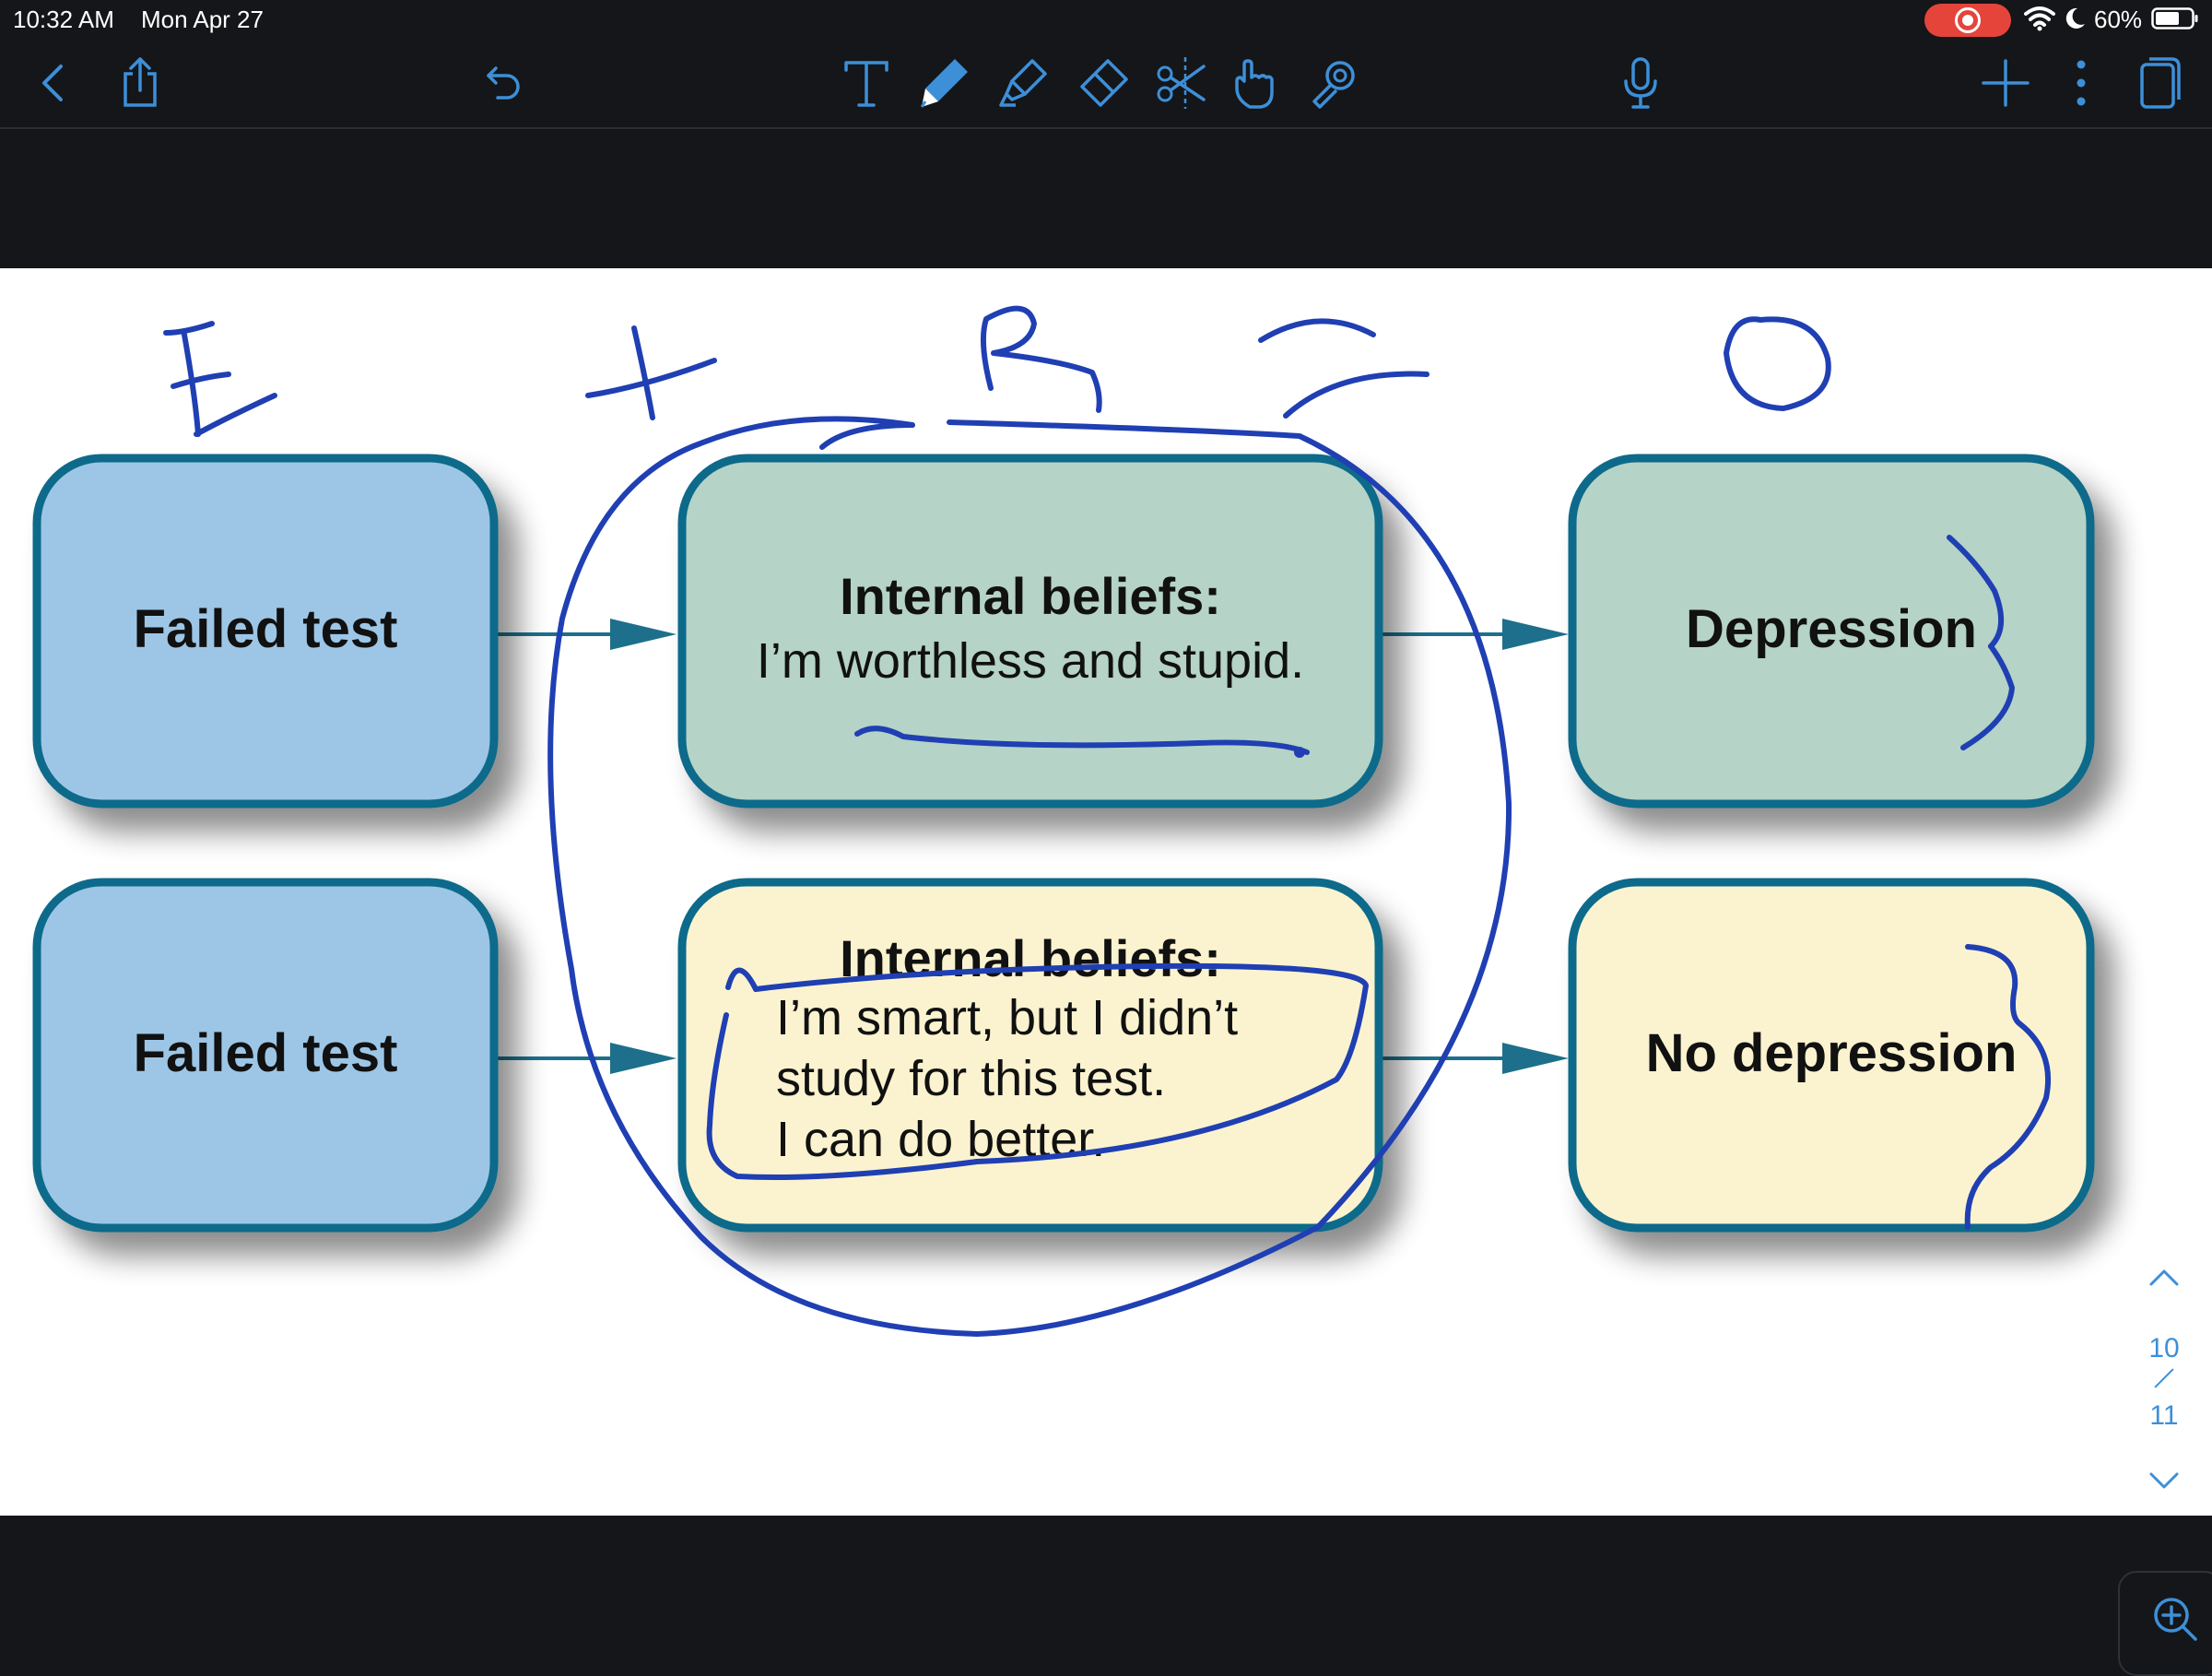  What do you see at coordinates (1181, 82) in the screenshot?
I see `lasso-scissors-icon` at bounding box center [1181, 82].